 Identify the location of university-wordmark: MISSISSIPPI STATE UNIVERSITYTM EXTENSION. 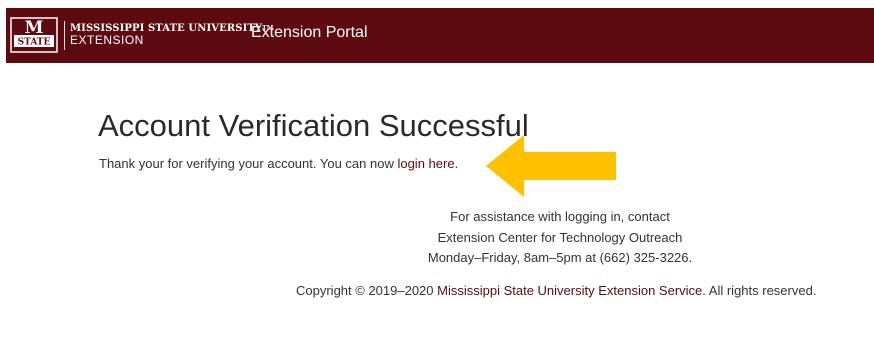
(171, 34).